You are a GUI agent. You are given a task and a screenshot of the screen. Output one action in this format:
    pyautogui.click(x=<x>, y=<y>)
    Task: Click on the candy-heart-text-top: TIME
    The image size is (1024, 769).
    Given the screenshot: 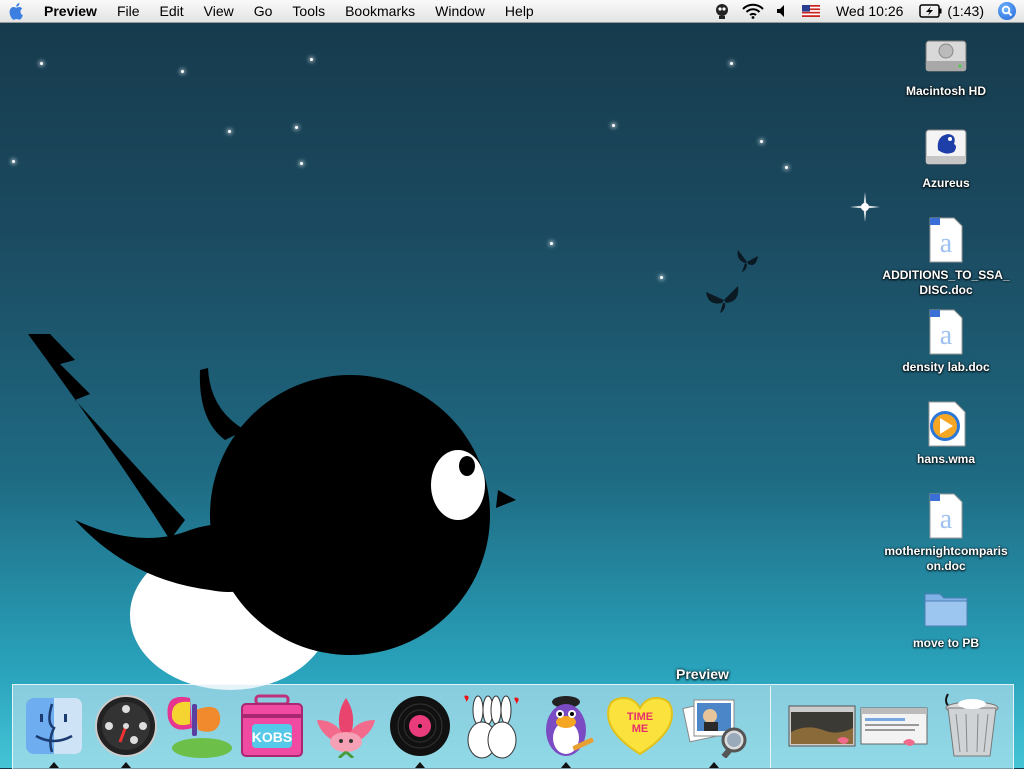 What is the action you would take?
    pyautogui.click(x=640, y=717)
    